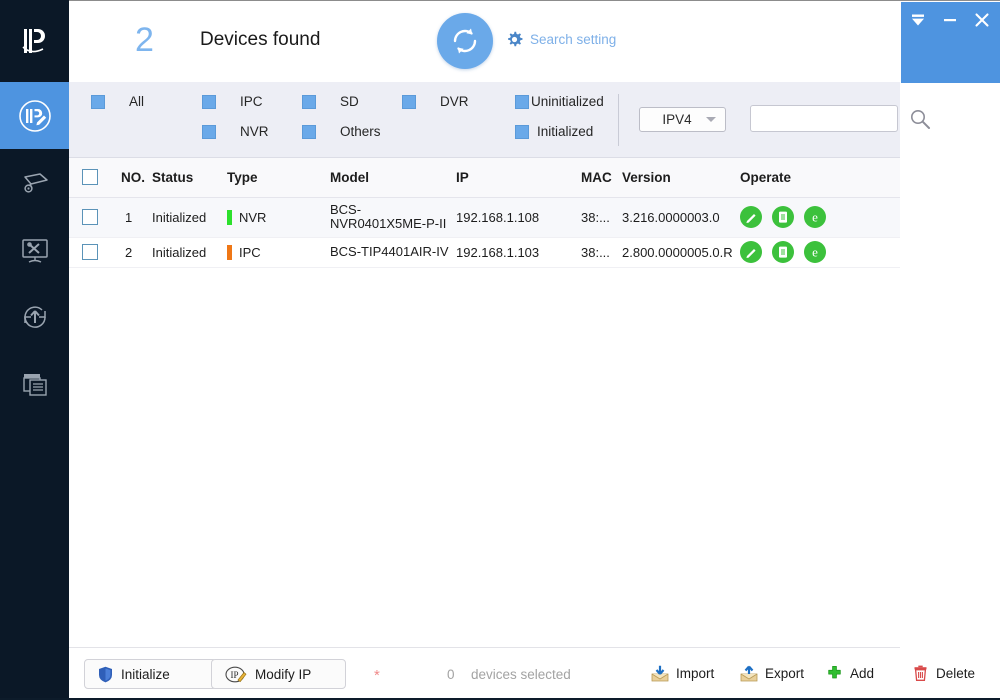 The height and width of the screenshot is (700, 1000). I want to click on filter-label: All, so click(137, 101).